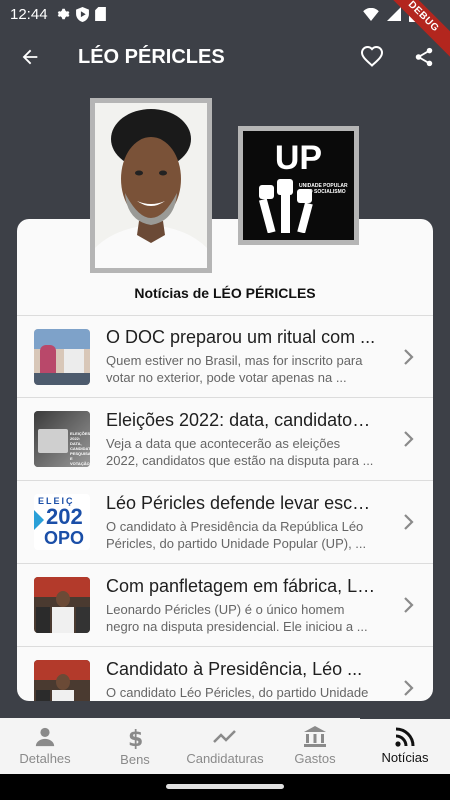 Image resolution: width=450 pixels, height=800 pixels. What do you see at coordinates (64, 516) in the screenshot?
I see `thumbnail-caption: 202` at bounding box center [64, 516].